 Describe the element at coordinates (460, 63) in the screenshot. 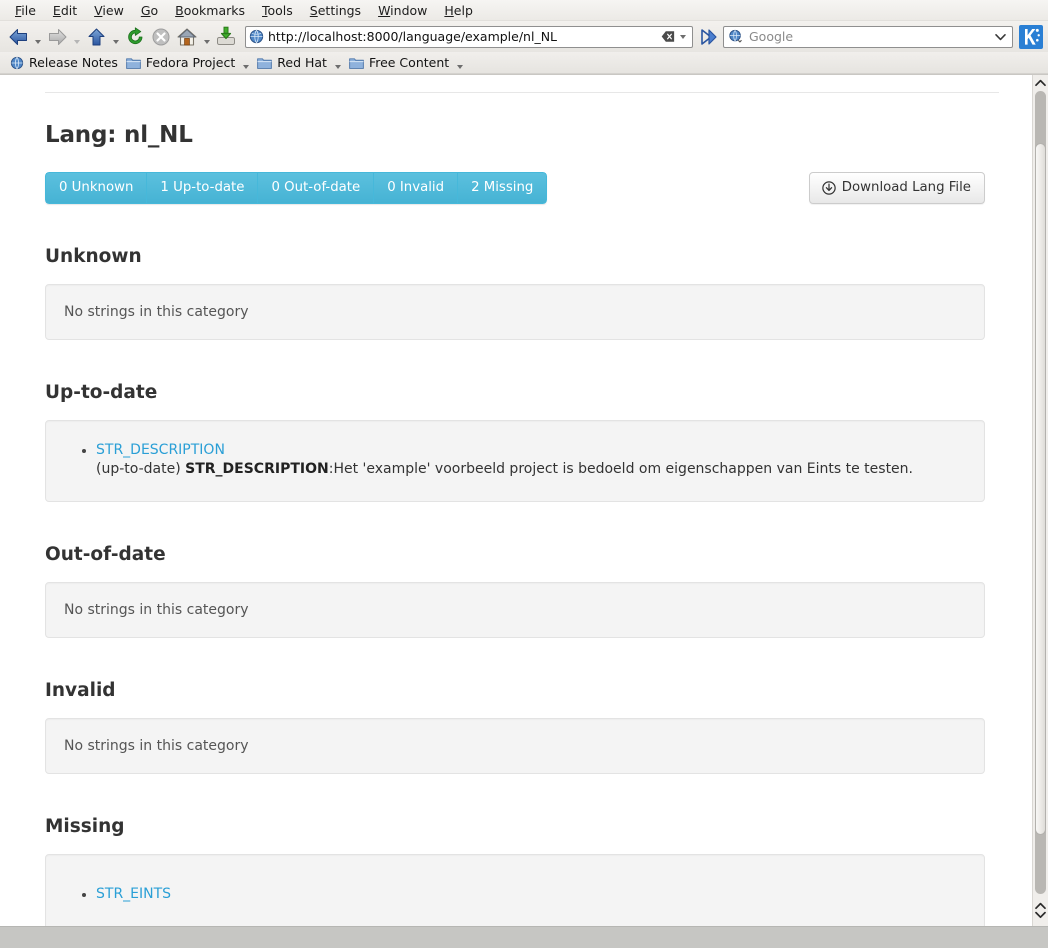

I see `bookmark-freecontent-chevron-down-icon` at that location.